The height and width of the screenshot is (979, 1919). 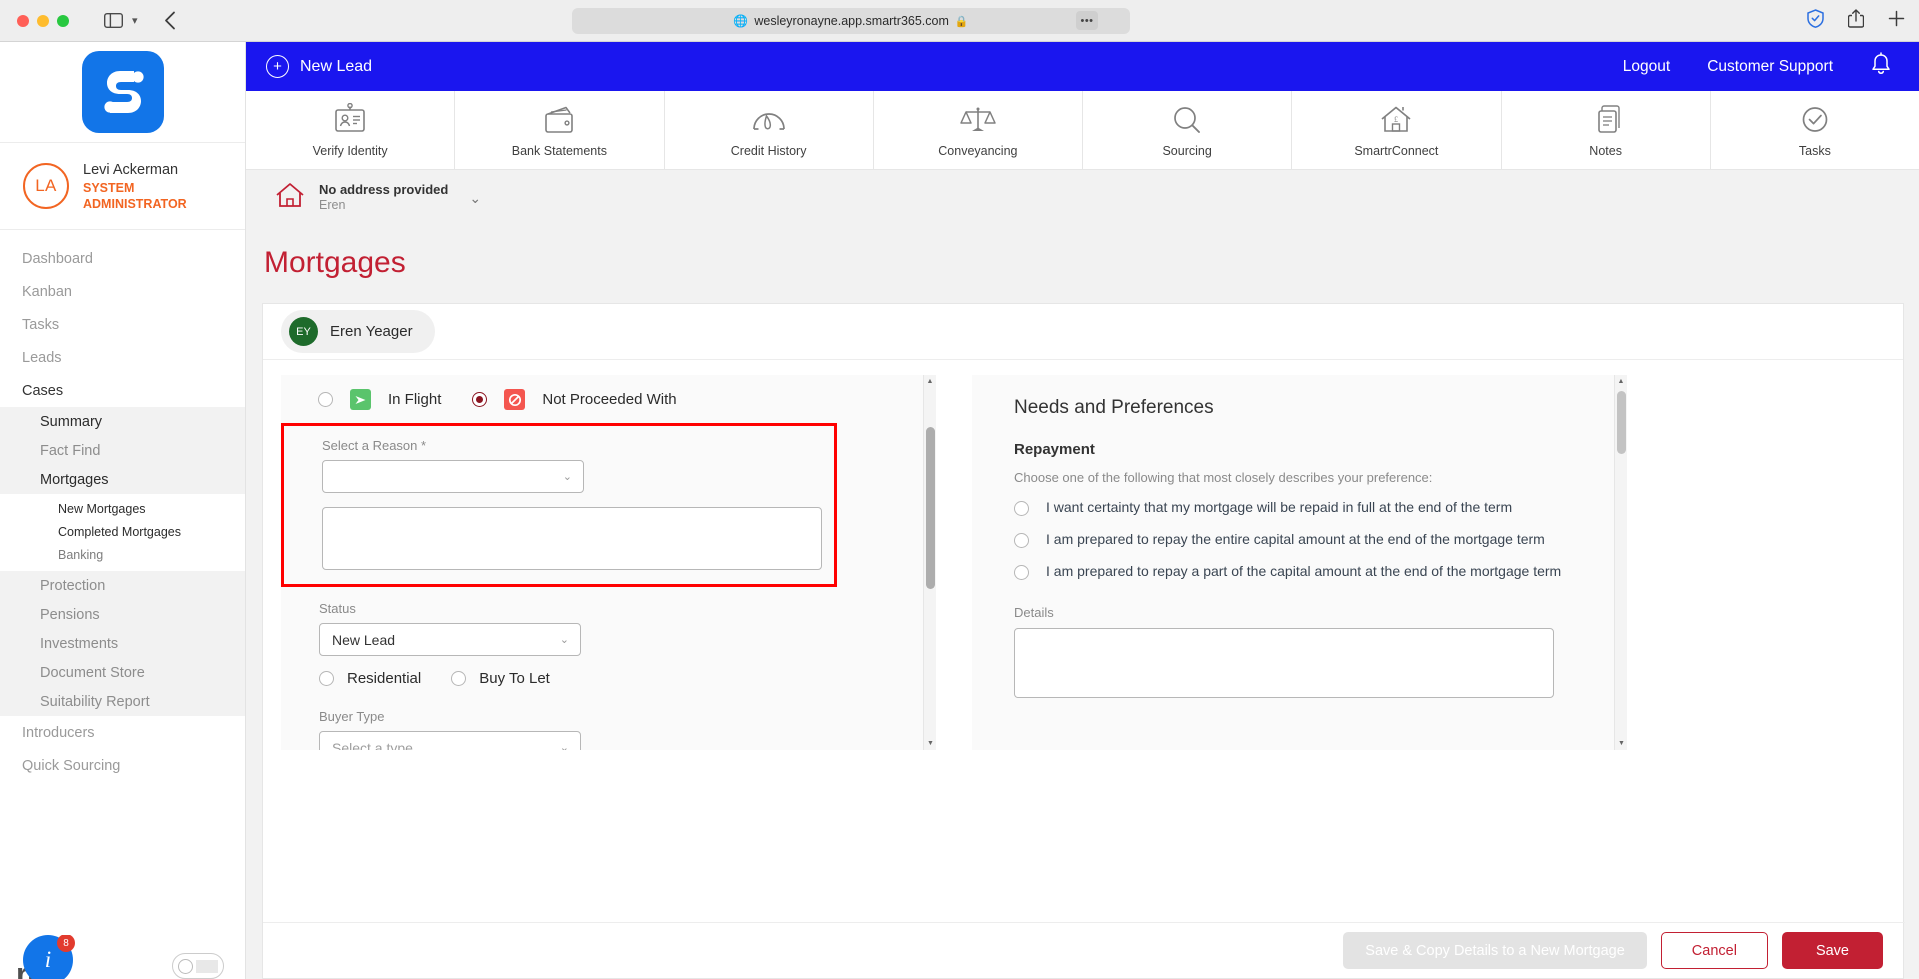 What do you see at coordinates (1770, 67) in the screenshot?
I see `customer-support-button: Customer Support` at bounding box center [1770, 67].